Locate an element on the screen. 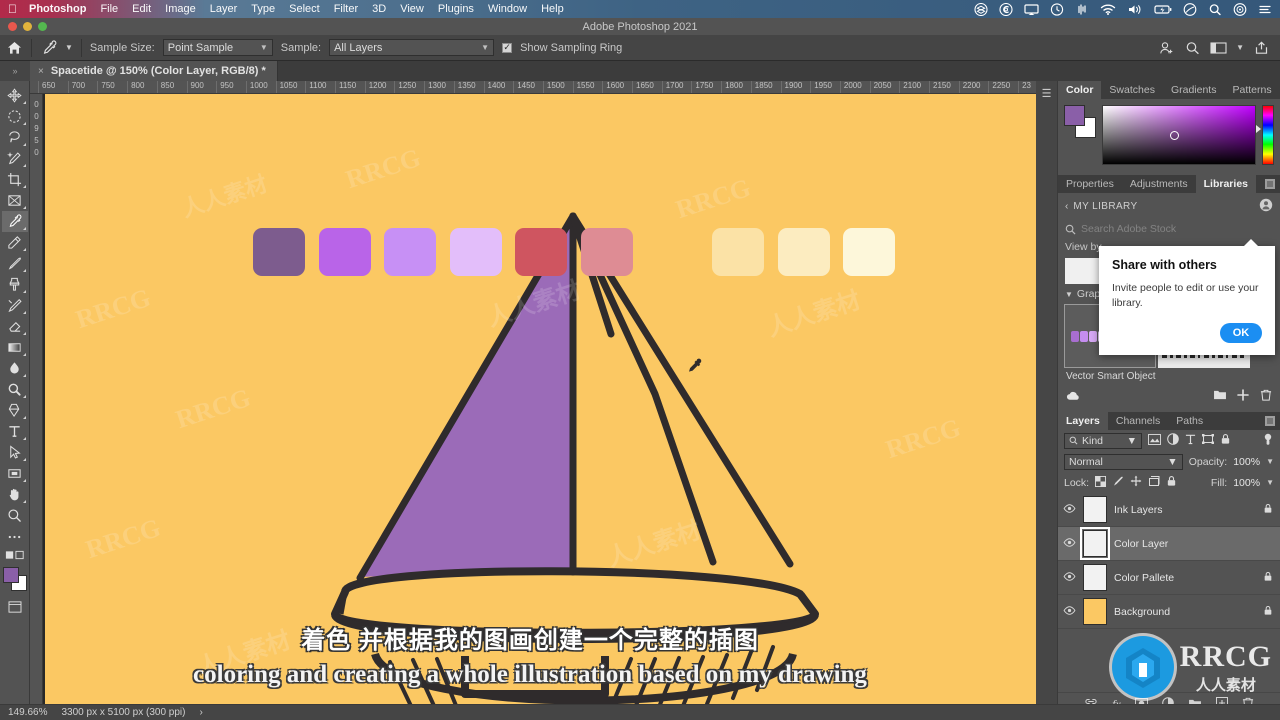  fill-value: 100% is located at coordinates (1246, 483).